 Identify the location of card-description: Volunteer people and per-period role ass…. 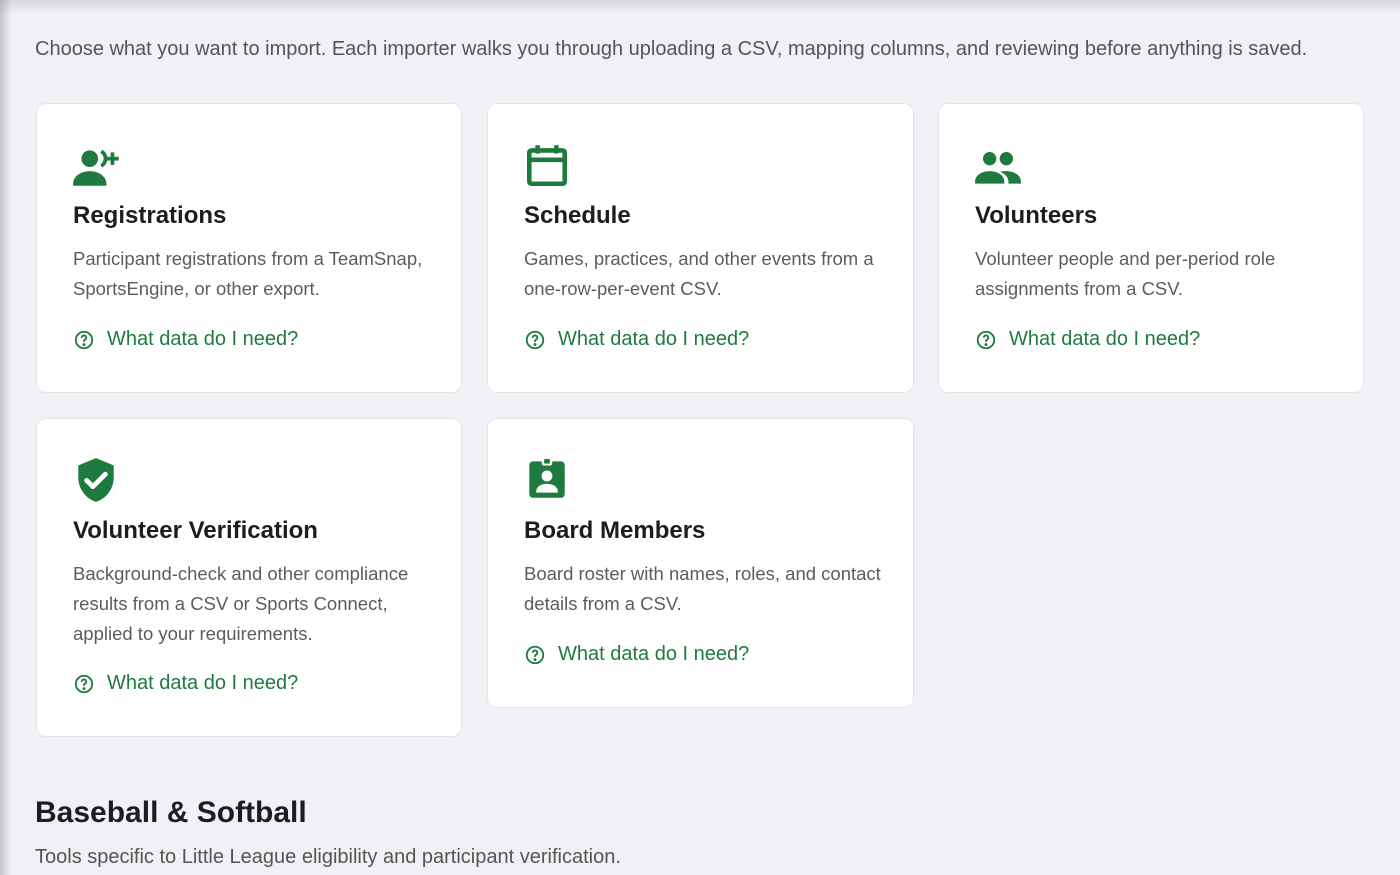
(1125, 273).